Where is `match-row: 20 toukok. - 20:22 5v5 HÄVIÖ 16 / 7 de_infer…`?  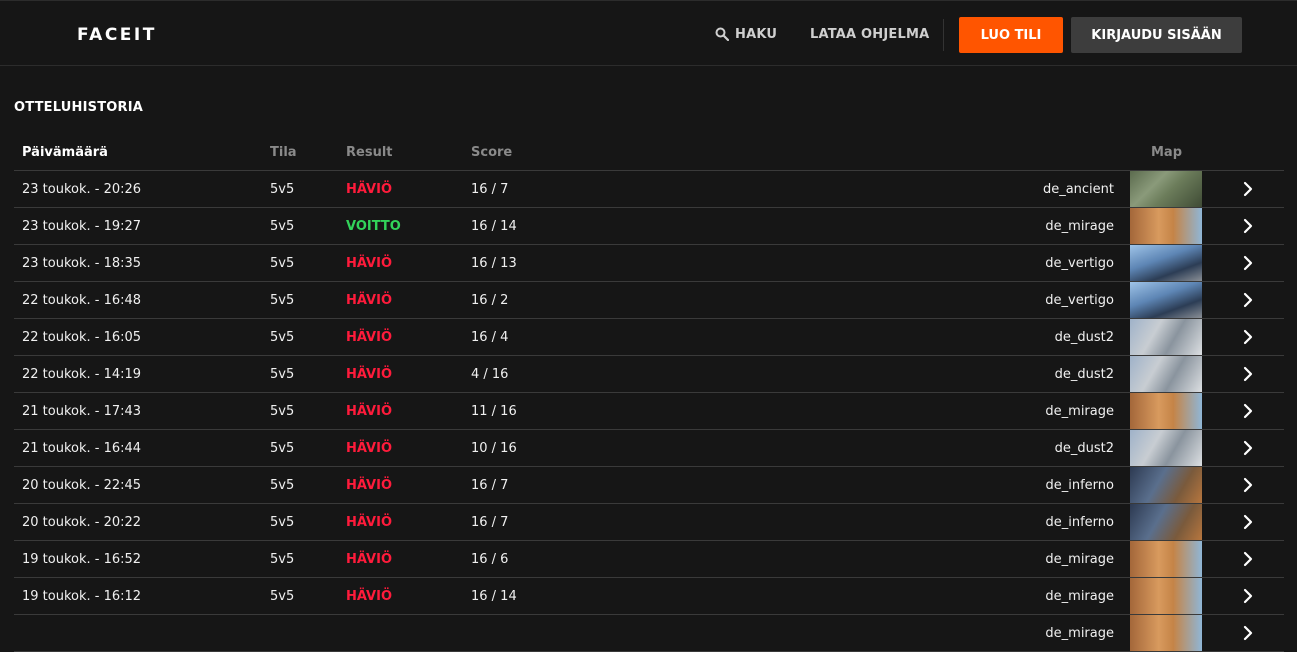 match-row: 20 toukok. - 20:22 5v5 HÄVIÖ 16 / 7 de_infer… is located at coordinates (649, 522).